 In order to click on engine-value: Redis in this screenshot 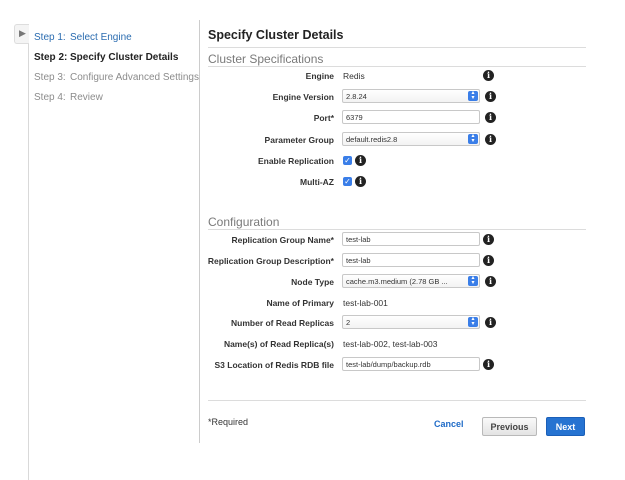, I will do `click(354, 76)`.